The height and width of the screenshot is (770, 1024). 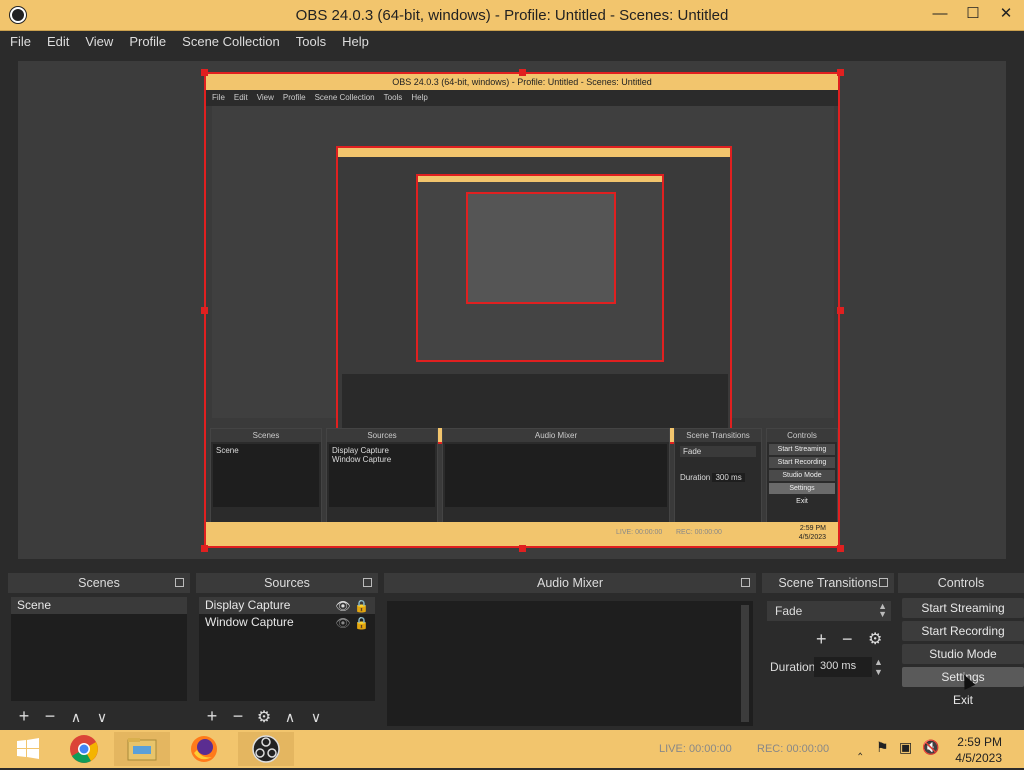 What do you see at coordinates (342, 606) in the screenshot?
I see `eye-icon: 👁` at bounding box center [342, 606].